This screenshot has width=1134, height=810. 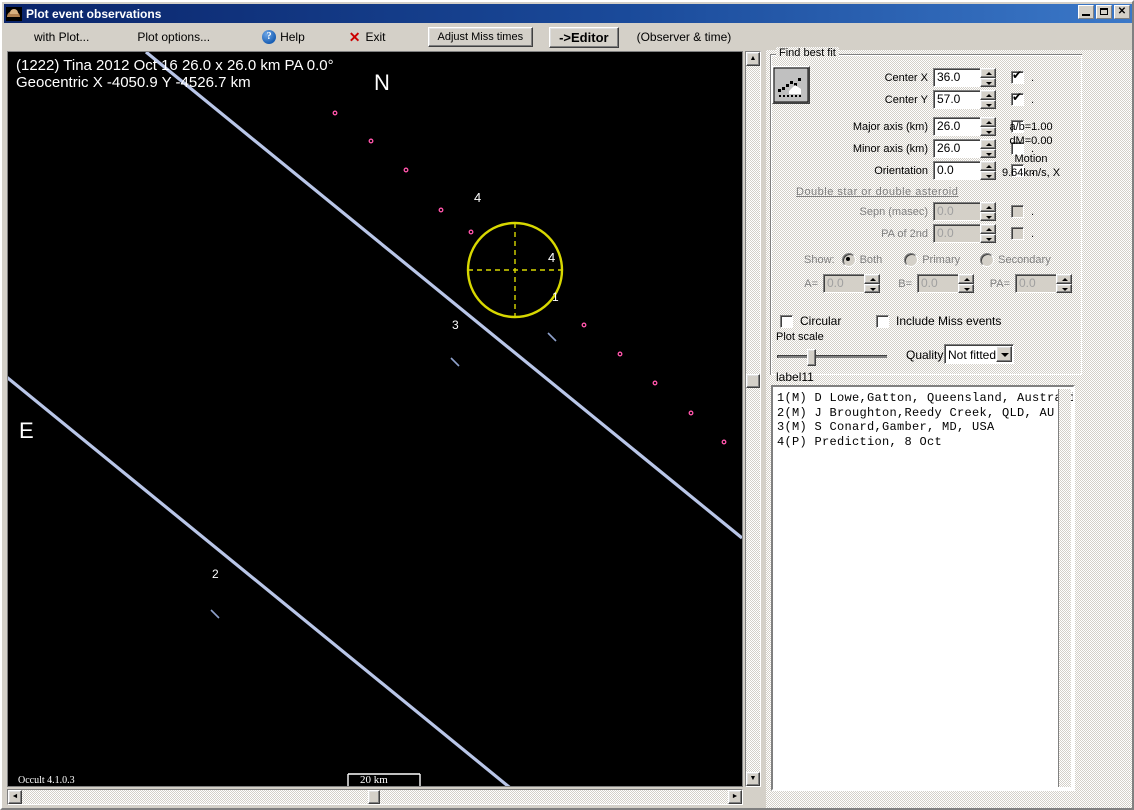 What do you see at coordinates (367, 37) in the screenshot?
I see `menu-exit: ✕ Exit` at bounding box center [367, 37].